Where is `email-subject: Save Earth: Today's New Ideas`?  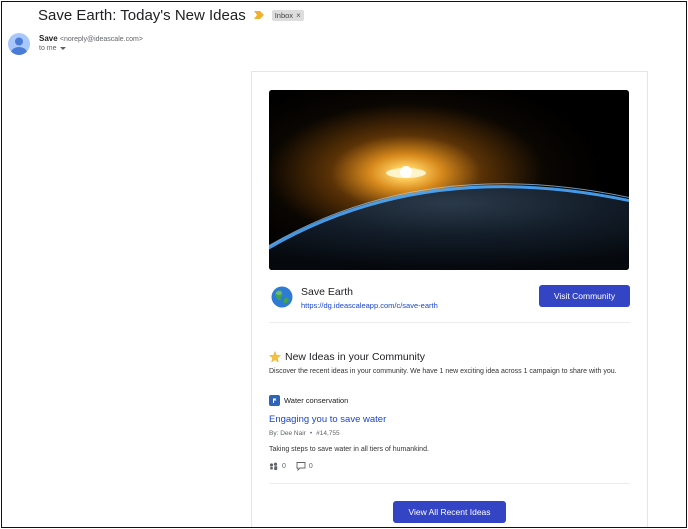
email-subject: Save Earth: Today's New Ideas is located at coordinates (142, 15).